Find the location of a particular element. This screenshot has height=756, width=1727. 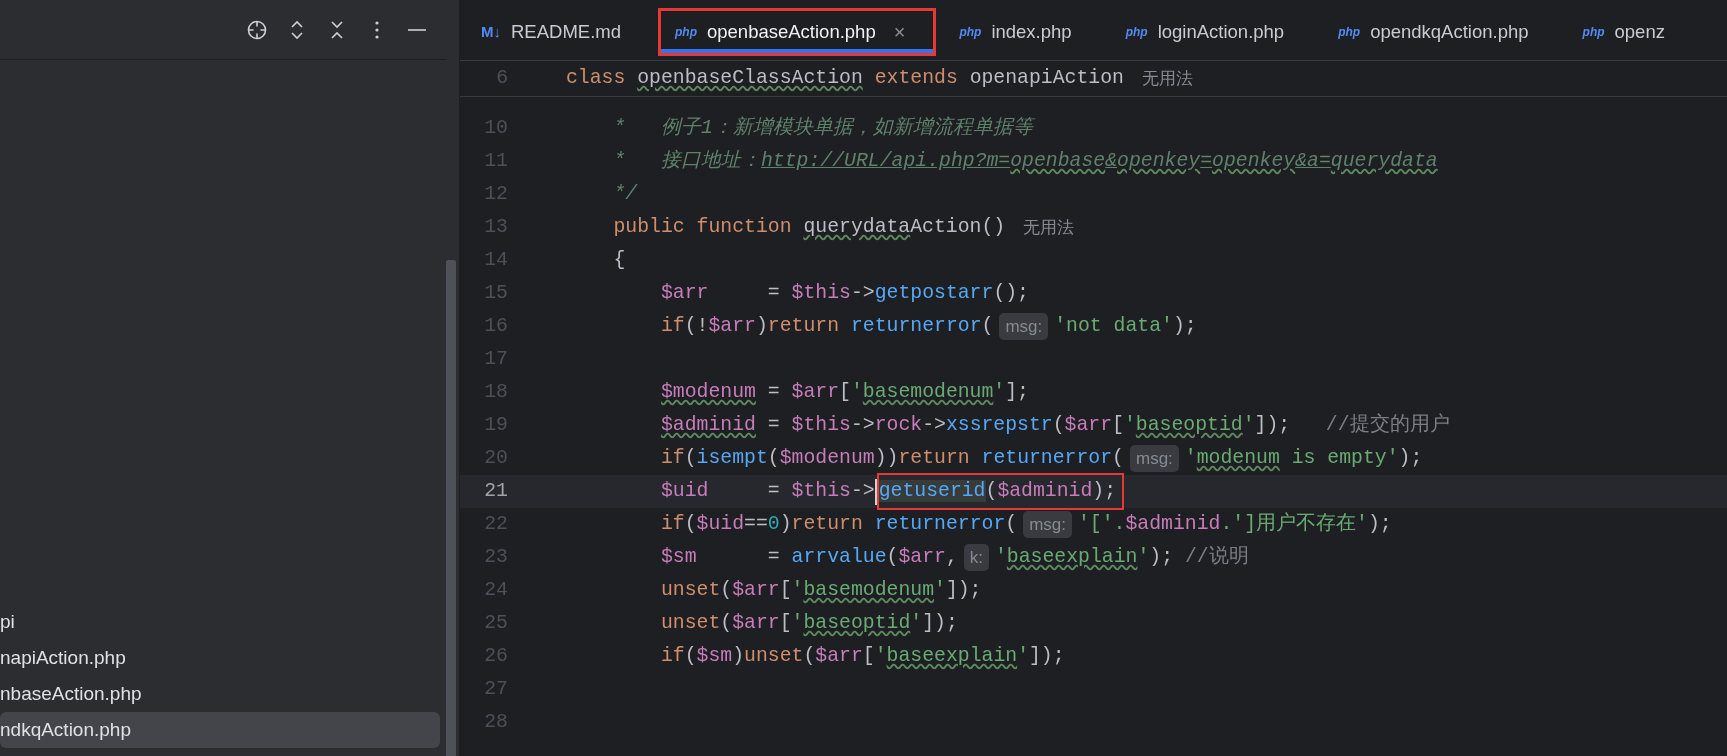

file-tab: php opendkqAction.php is located at coordinates (1440, 32).